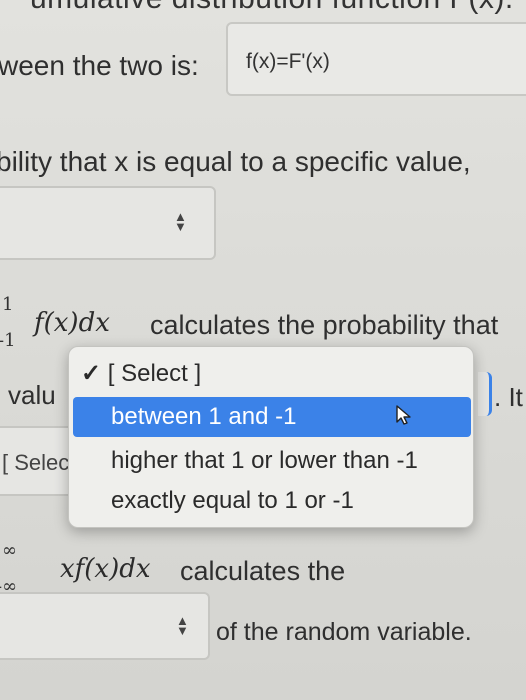 The width and height of the screenshot is (526, 700). Describe the element at coordinates (9, 550) in the screenshot. I see `expectation-upper-bound: ∞` at that location.